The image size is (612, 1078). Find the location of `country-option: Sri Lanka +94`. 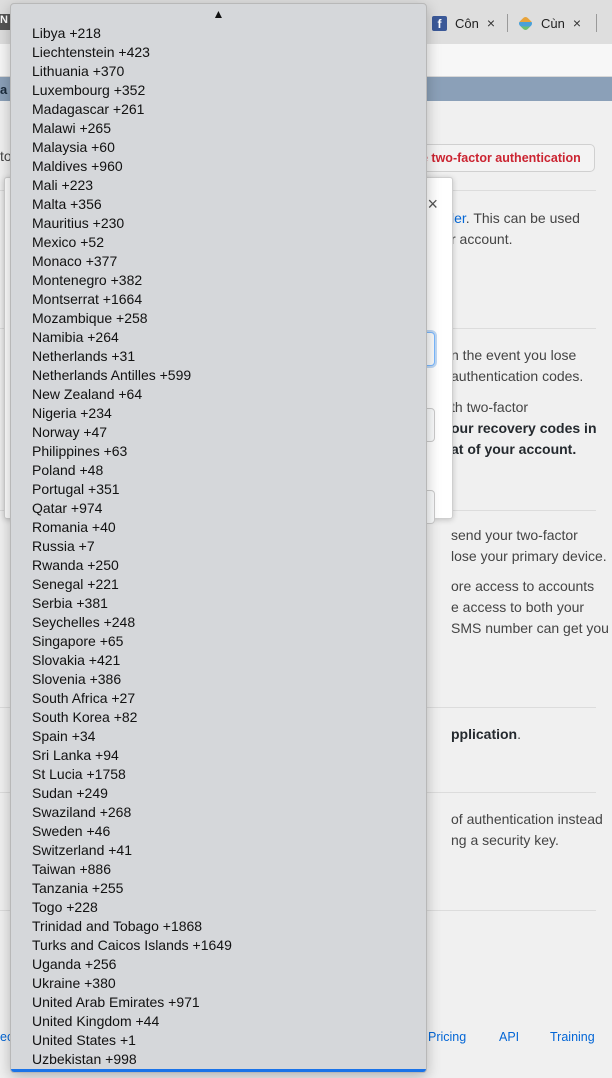

country-option: Sri Lanka +94 is located at coordinates (218, 755).